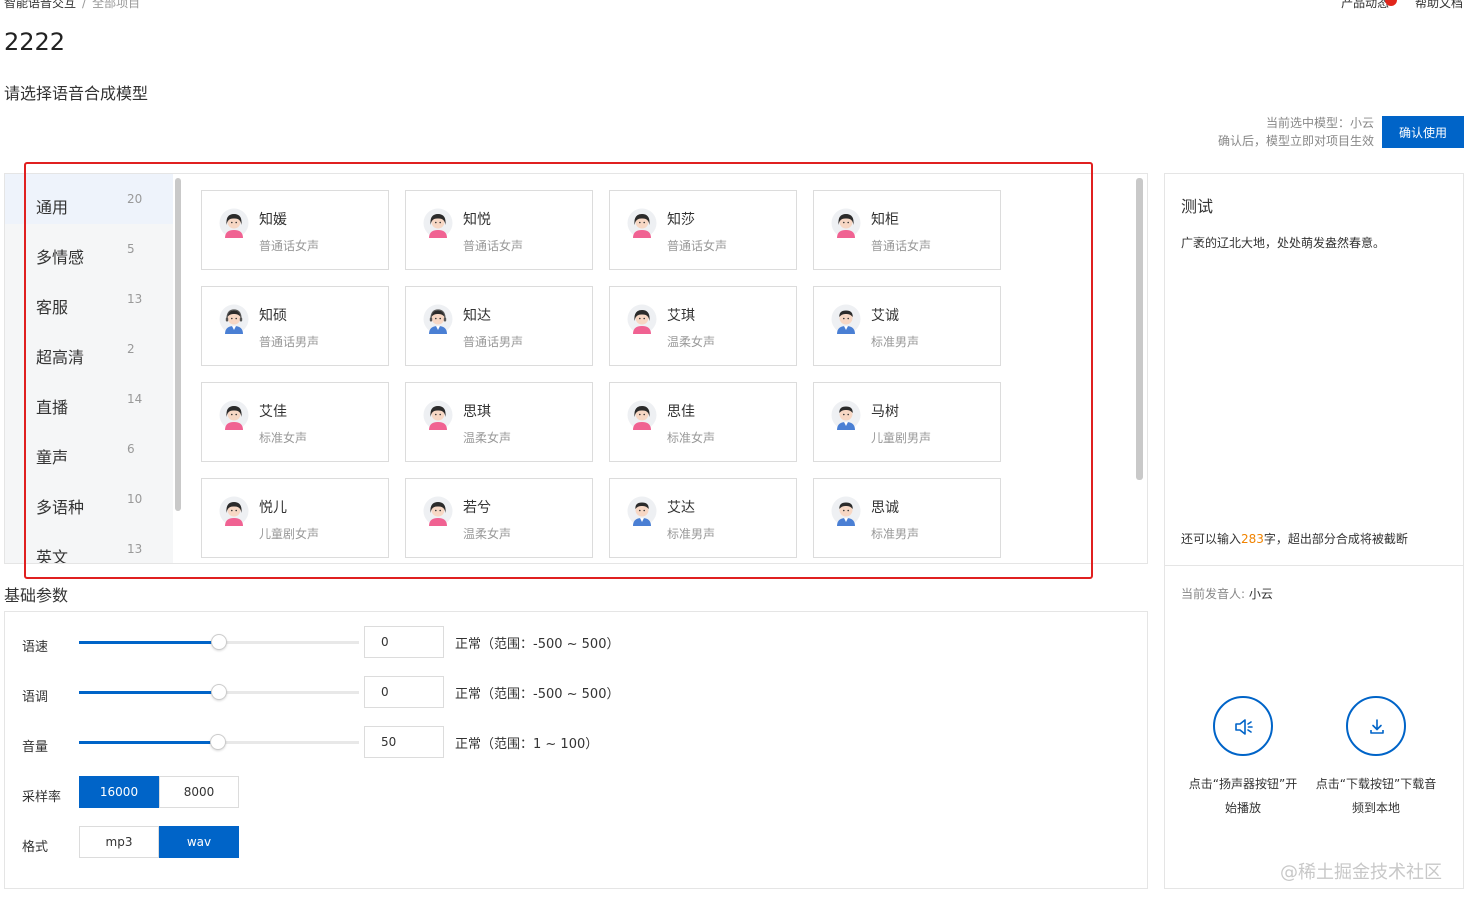 The width and height of the screenshot is (1465, 905). Describe the element at coordinates (52, 457) in the screenshot. I see `category-label: 童声` at that location.